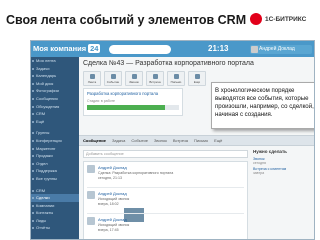  Describe the element at coordinates (45, 83) in the screenshot. I see `sidebar-item-label: Мой диск` at that location.